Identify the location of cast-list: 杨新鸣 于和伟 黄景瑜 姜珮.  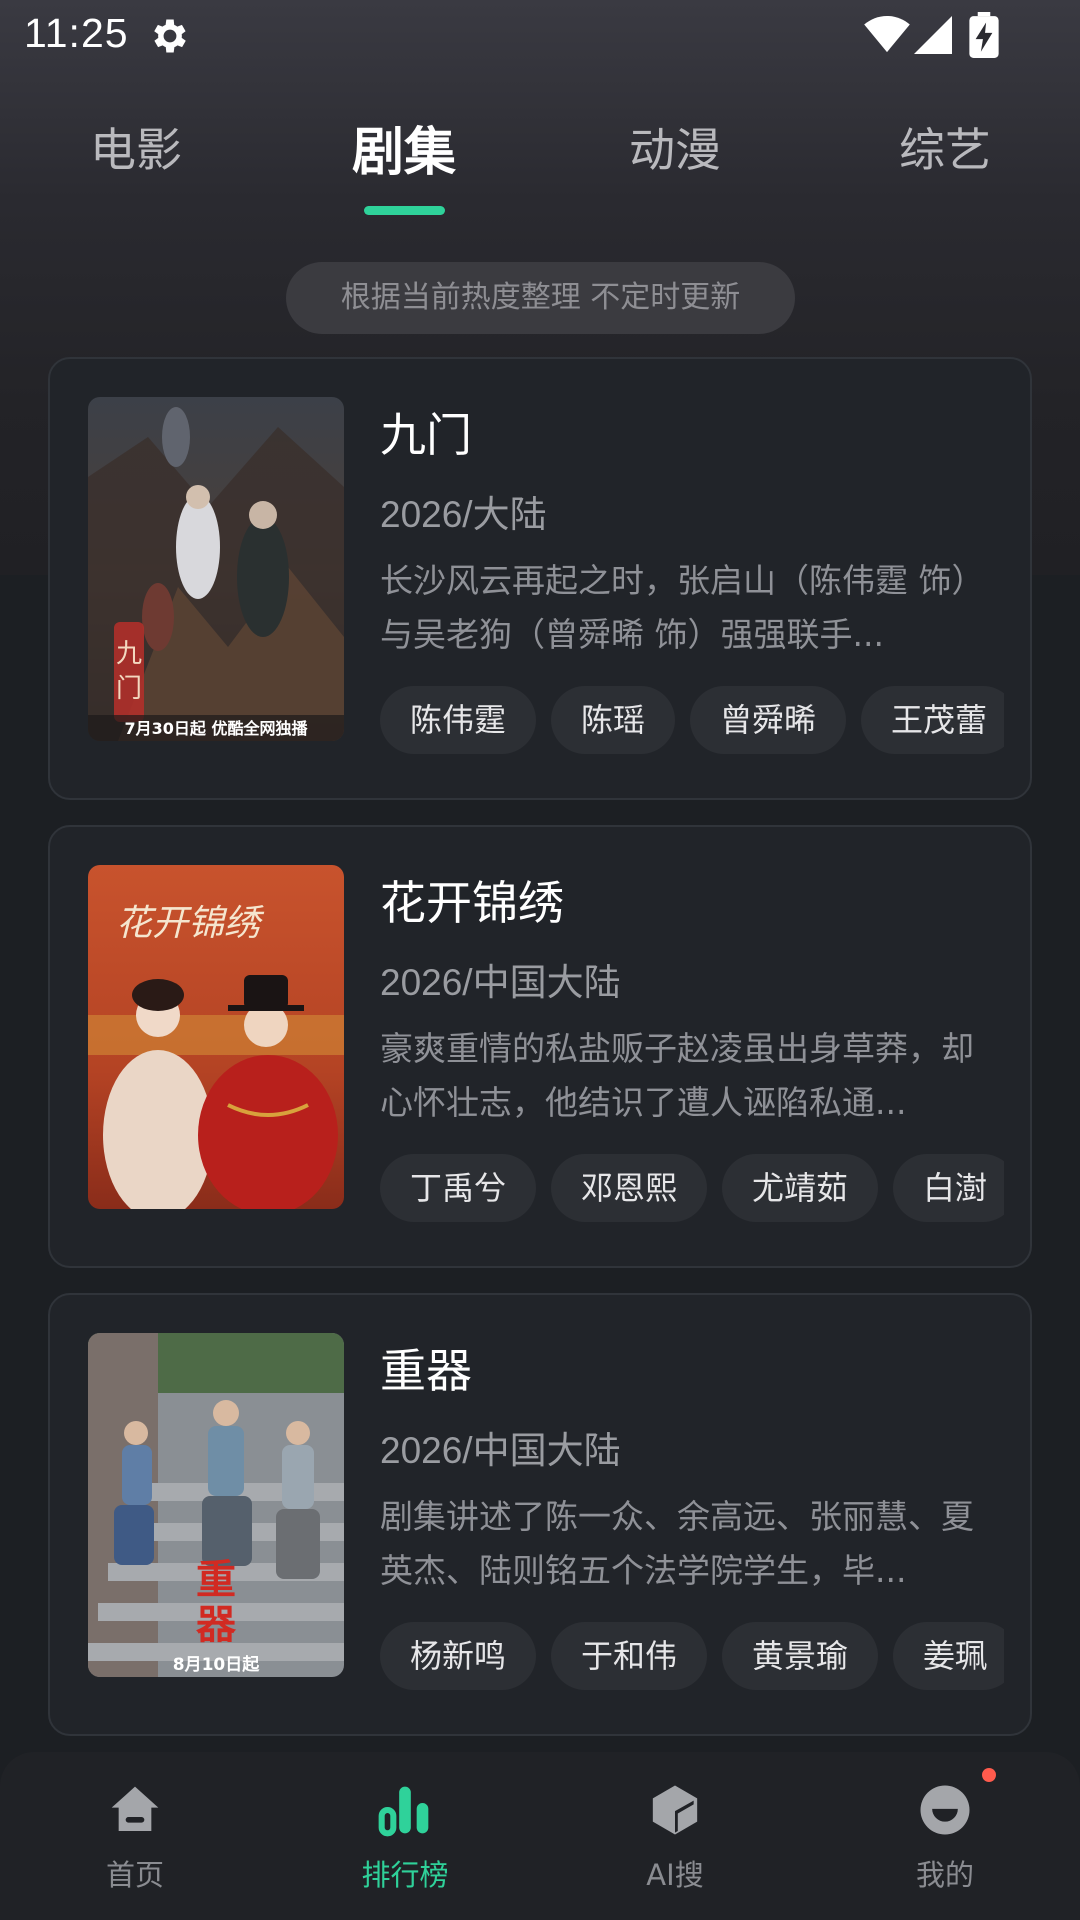
(692, 1657).